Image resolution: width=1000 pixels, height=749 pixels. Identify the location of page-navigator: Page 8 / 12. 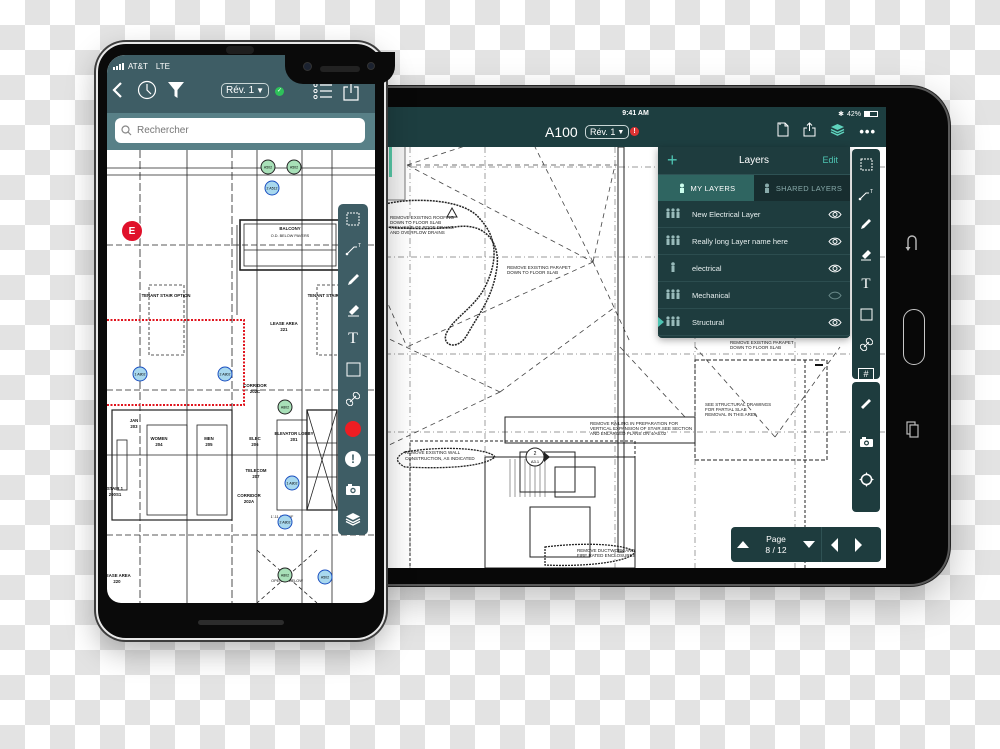
(806, 544).